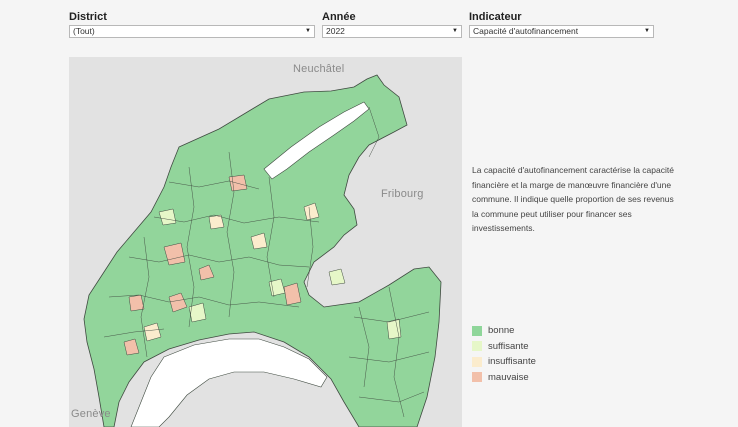 The height and width of the screenshot is (427, 738). Describe the element at coordinates (192, 31) in the screenshot. I see `district-dropdown: (Tout) ▼` at that location.